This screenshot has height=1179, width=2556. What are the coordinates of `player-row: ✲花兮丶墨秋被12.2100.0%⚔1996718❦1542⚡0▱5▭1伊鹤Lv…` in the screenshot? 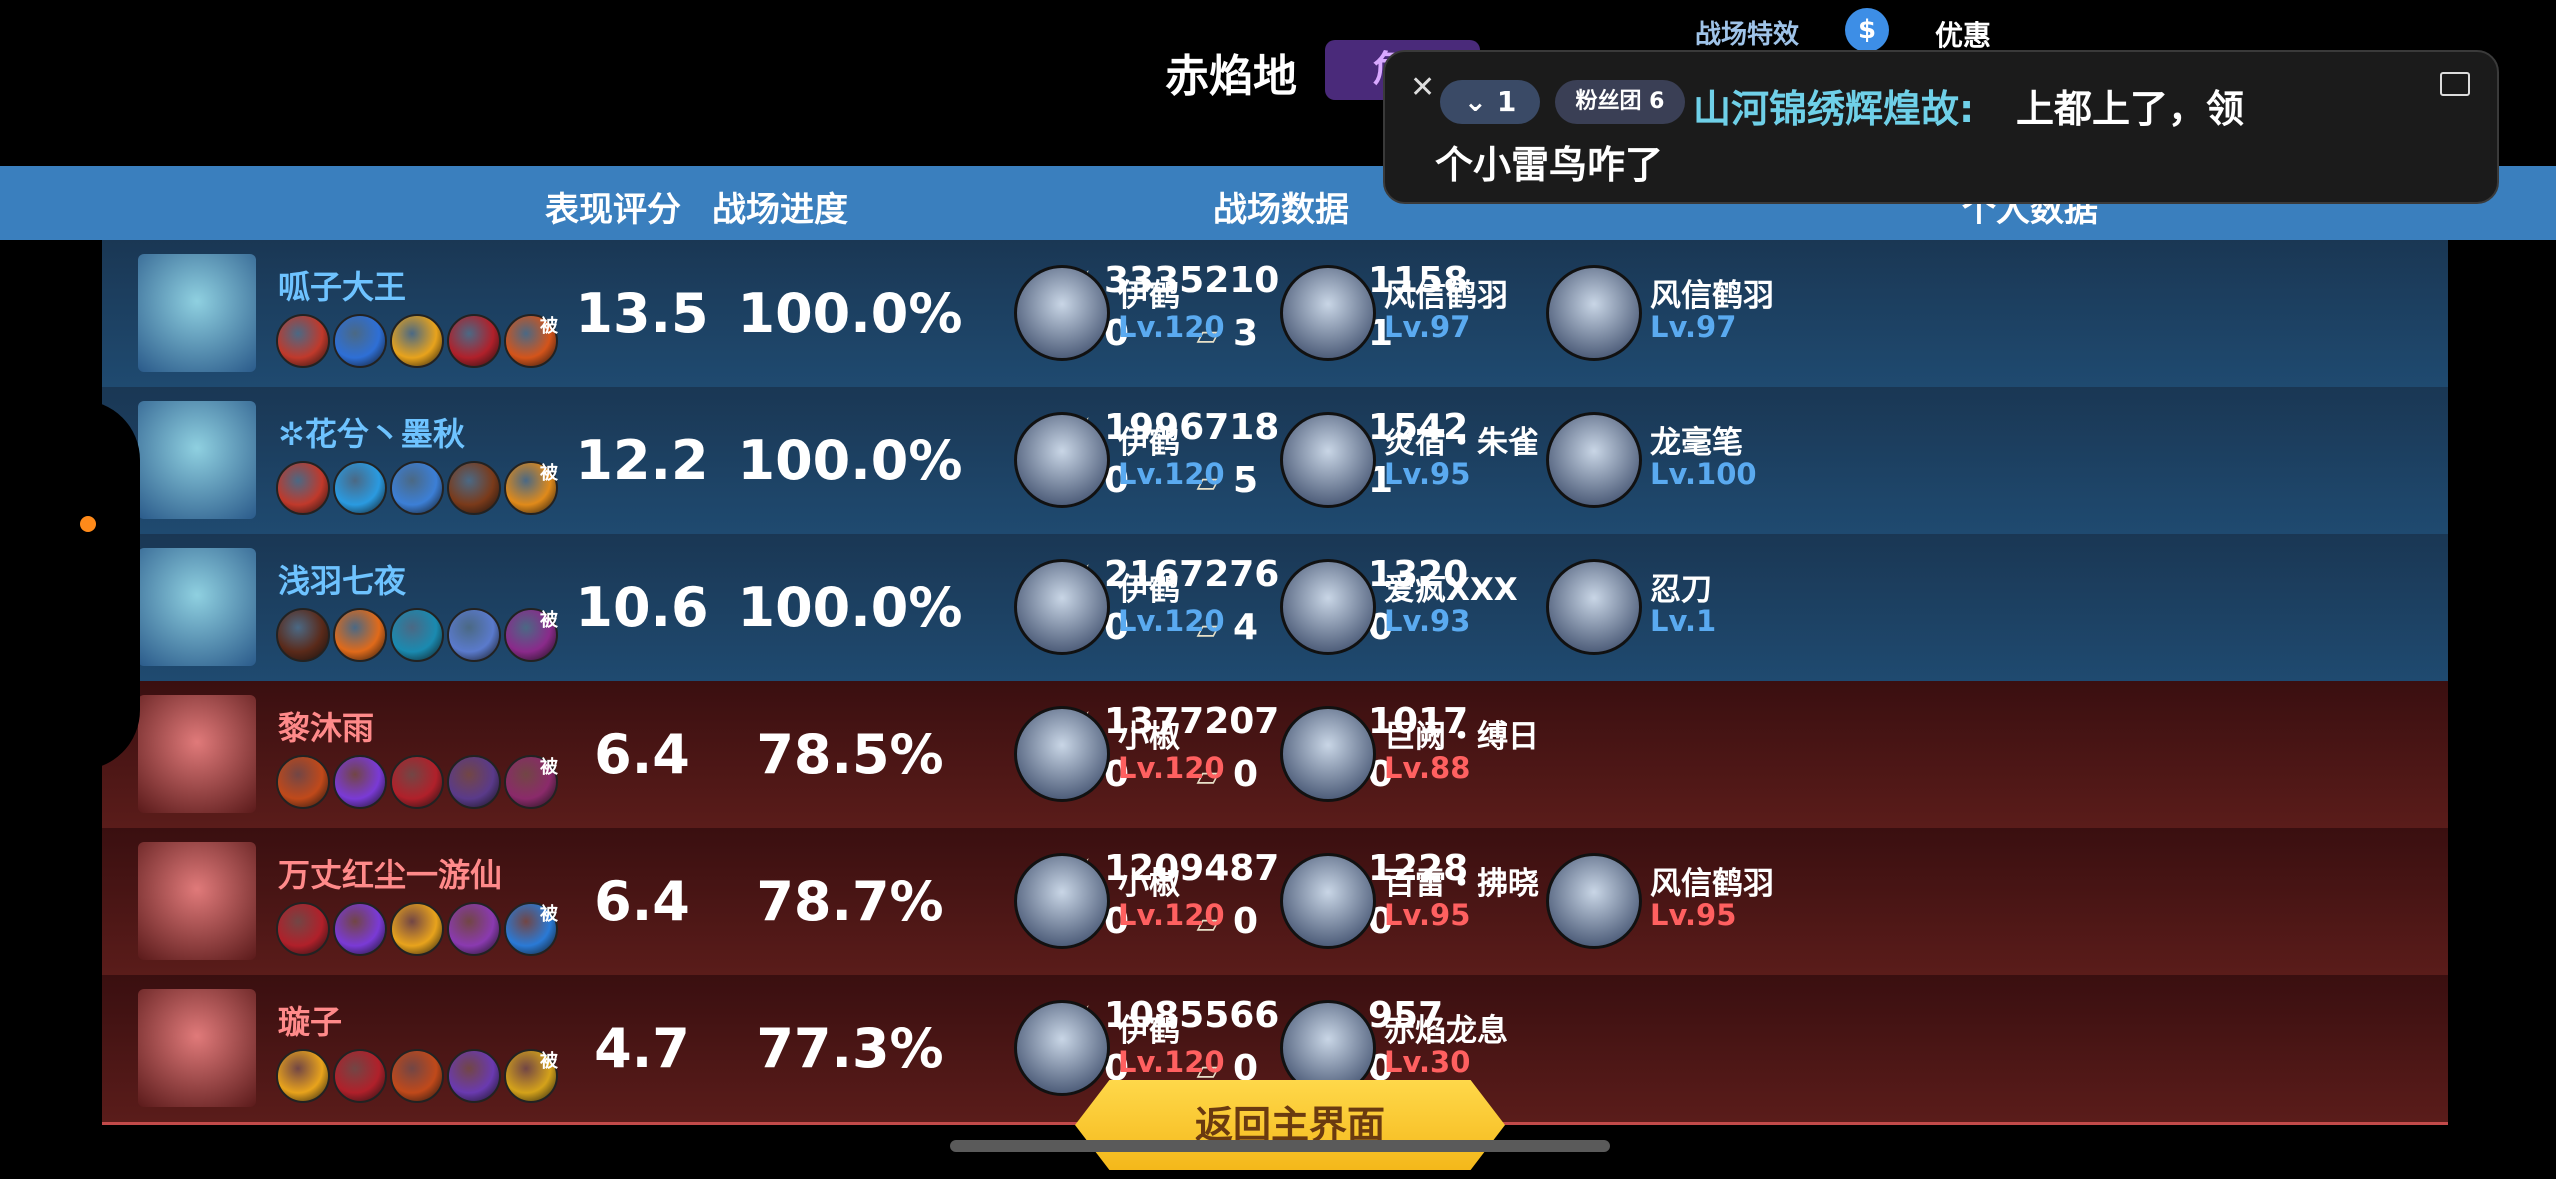 It's located at (1275, 462).